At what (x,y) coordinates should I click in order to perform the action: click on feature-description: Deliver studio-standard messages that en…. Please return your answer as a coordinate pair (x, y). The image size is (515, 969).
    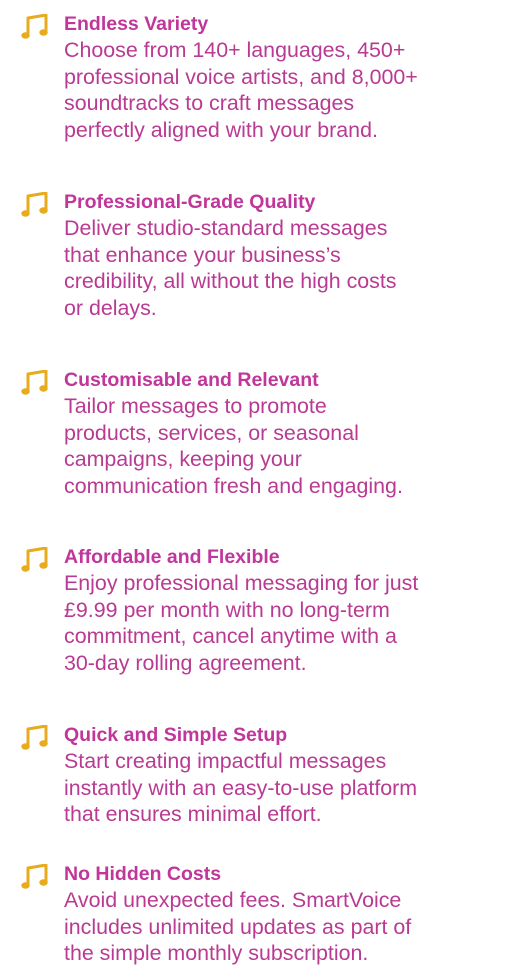
    Looking at the image, I should click on (230, 268).